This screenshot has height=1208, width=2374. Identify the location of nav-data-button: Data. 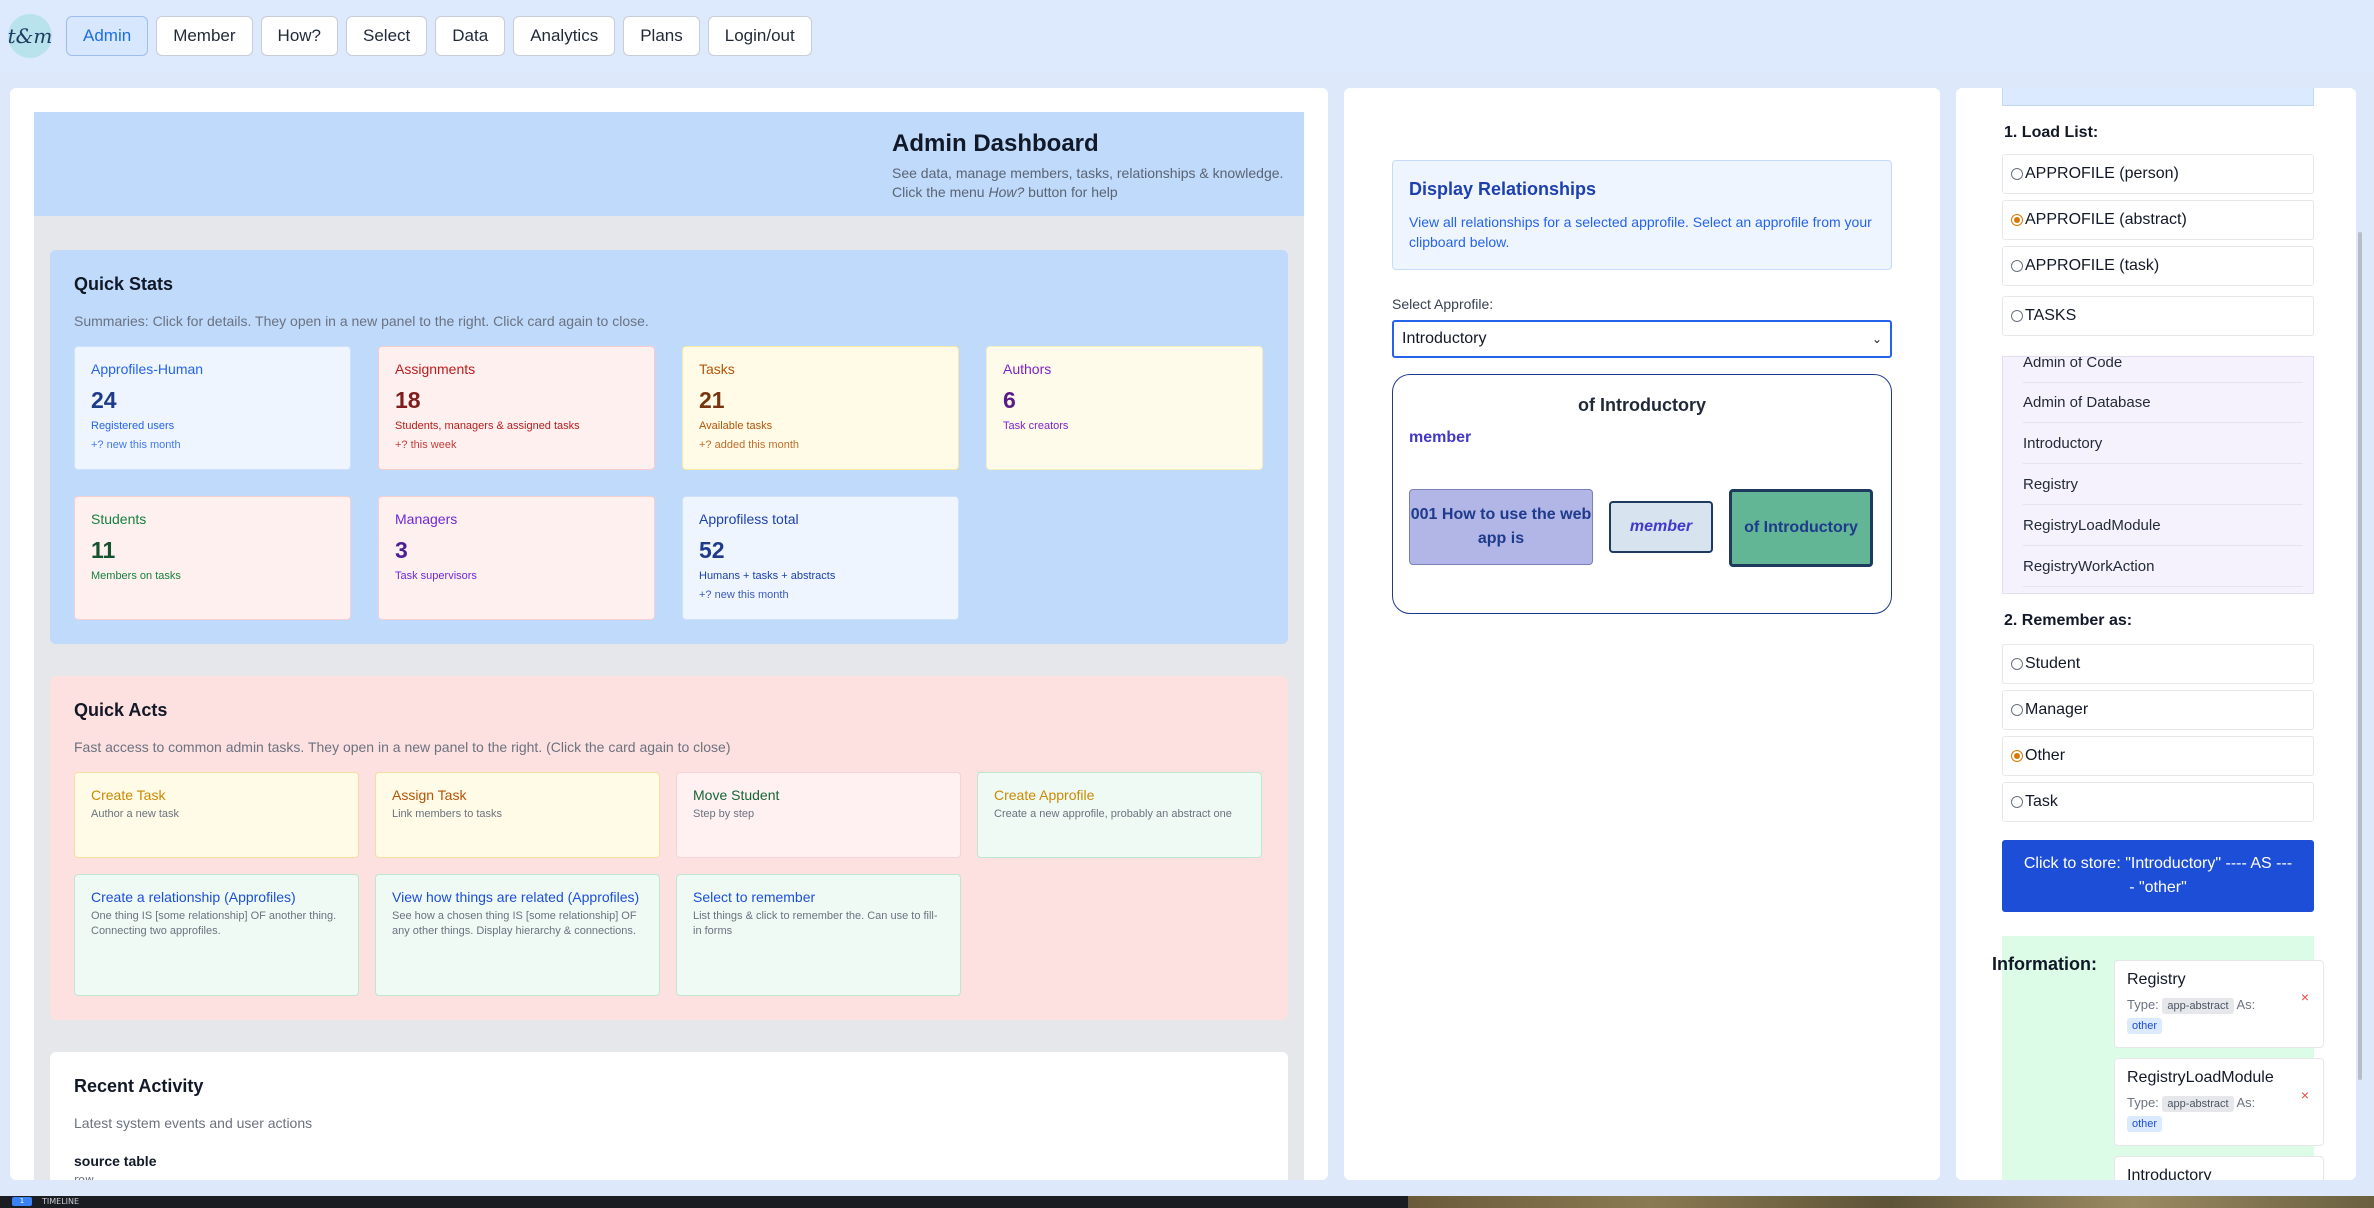
(470, 36).